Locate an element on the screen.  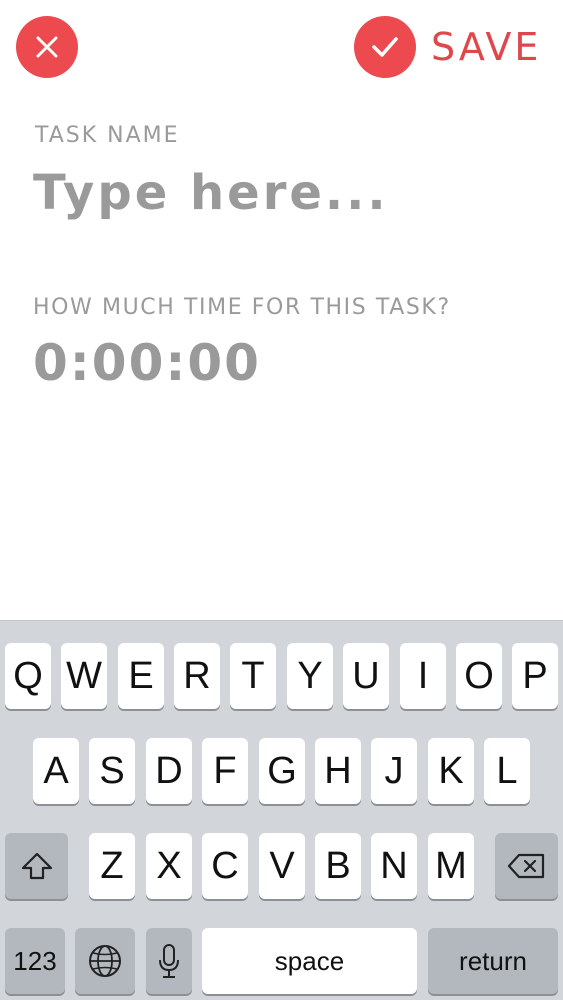
key-t: T is located at coordinates (253, 676).